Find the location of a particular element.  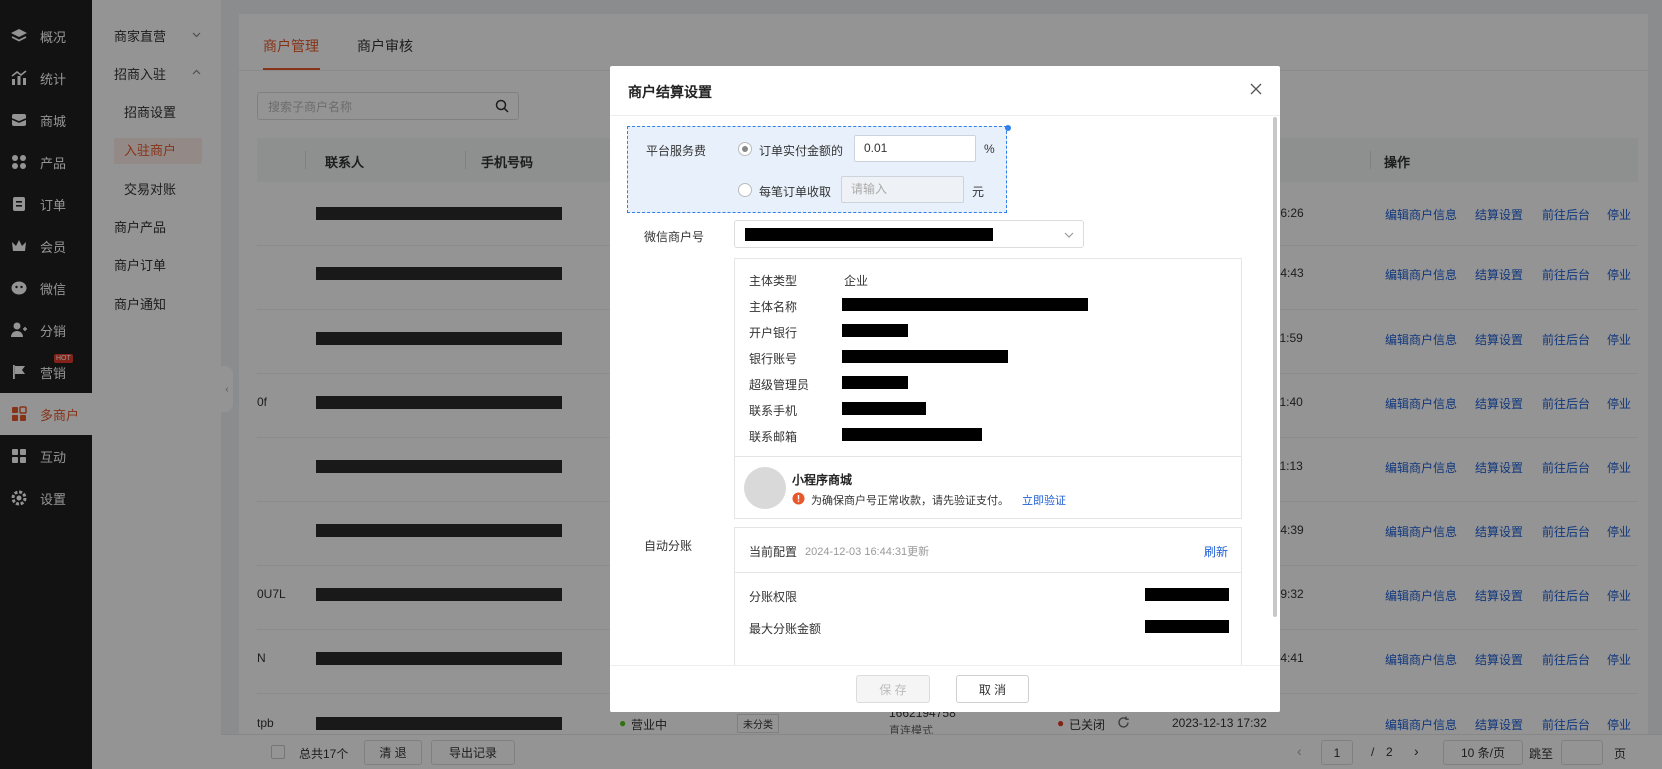

platform-fee-label: 平台服务费 is located at coordinates (676, 151).